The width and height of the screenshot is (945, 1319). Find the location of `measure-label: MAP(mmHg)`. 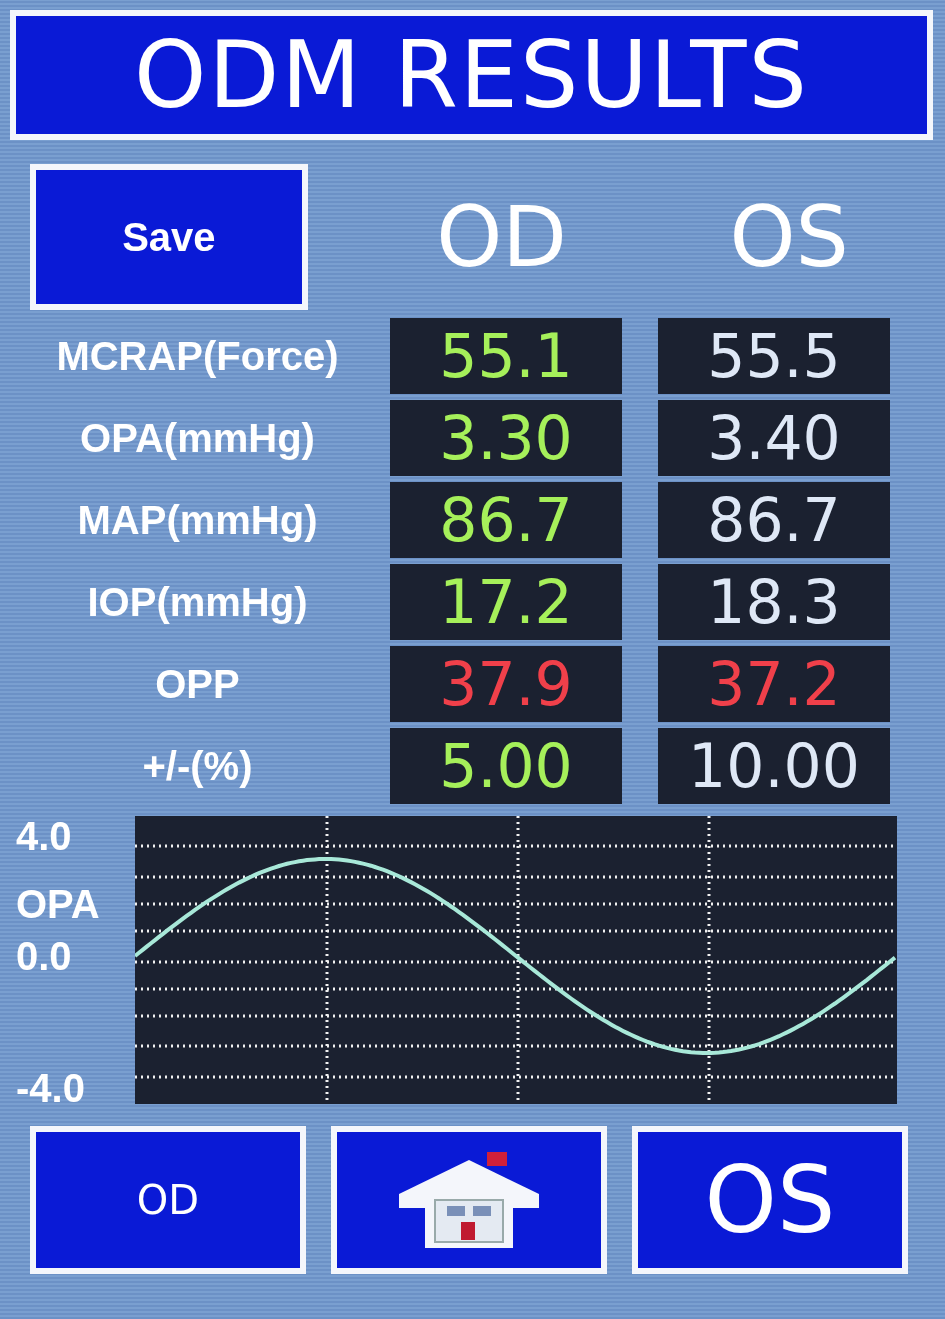

measure-label: MAP(mmHg) is located at coordinates (197, 520).